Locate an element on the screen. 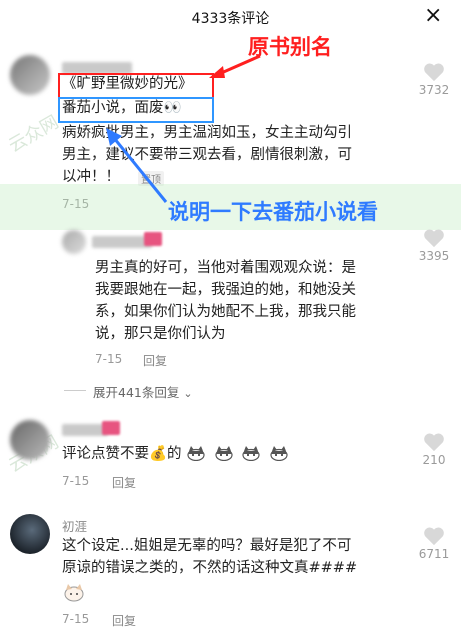 The width and height of the screenshot is (461, 634). like-button: 210 is located at coordinates (434, 449).